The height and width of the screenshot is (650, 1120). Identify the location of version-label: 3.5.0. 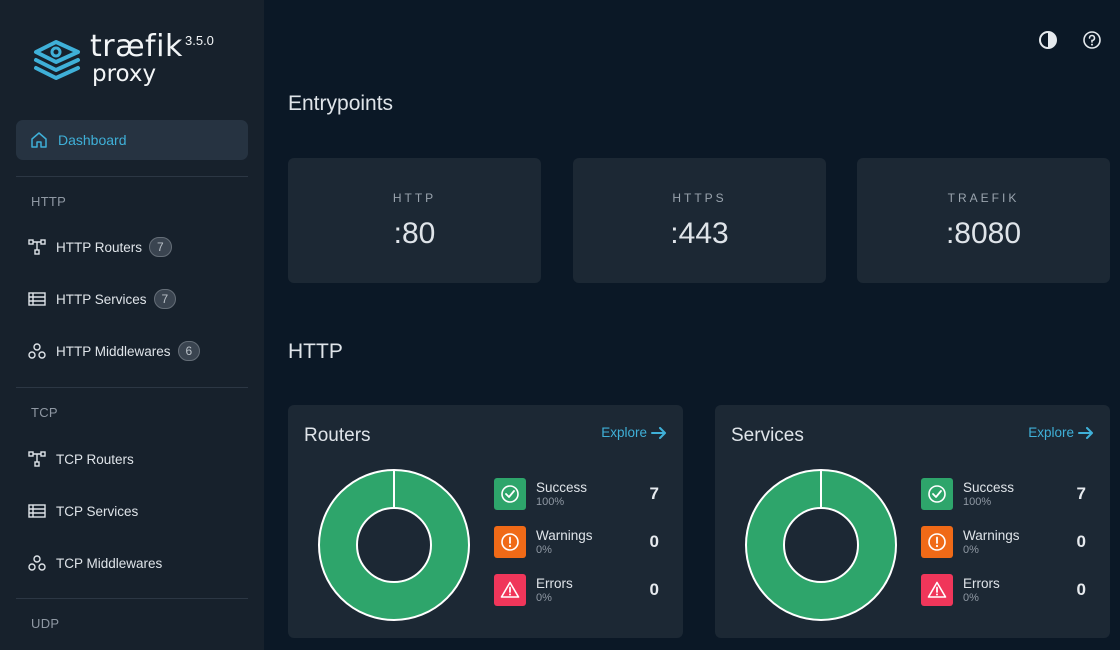
(199, 40).